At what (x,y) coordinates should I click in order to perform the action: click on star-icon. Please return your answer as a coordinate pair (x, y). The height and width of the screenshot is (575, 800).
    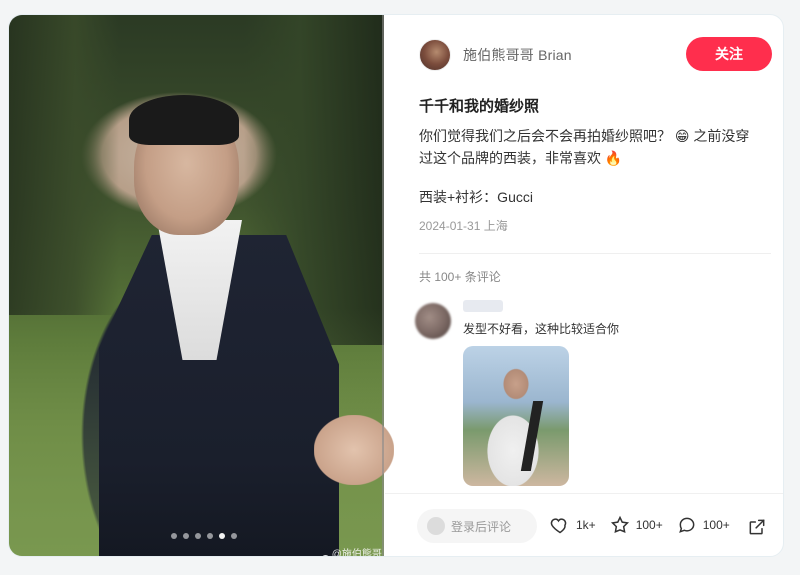
    Looking at the image, I should click on (619, 524).